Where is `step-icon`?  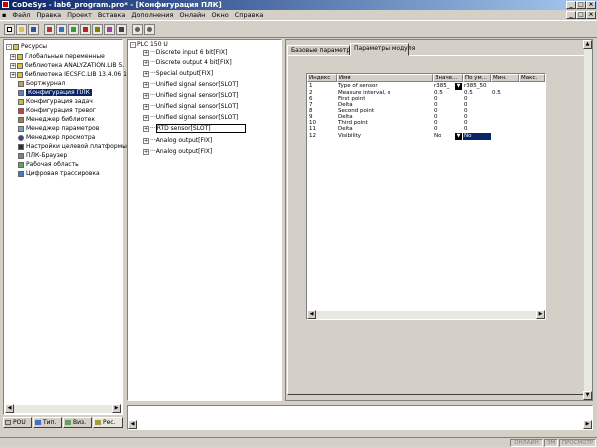
step-icon is located at coordinates (97, 29).